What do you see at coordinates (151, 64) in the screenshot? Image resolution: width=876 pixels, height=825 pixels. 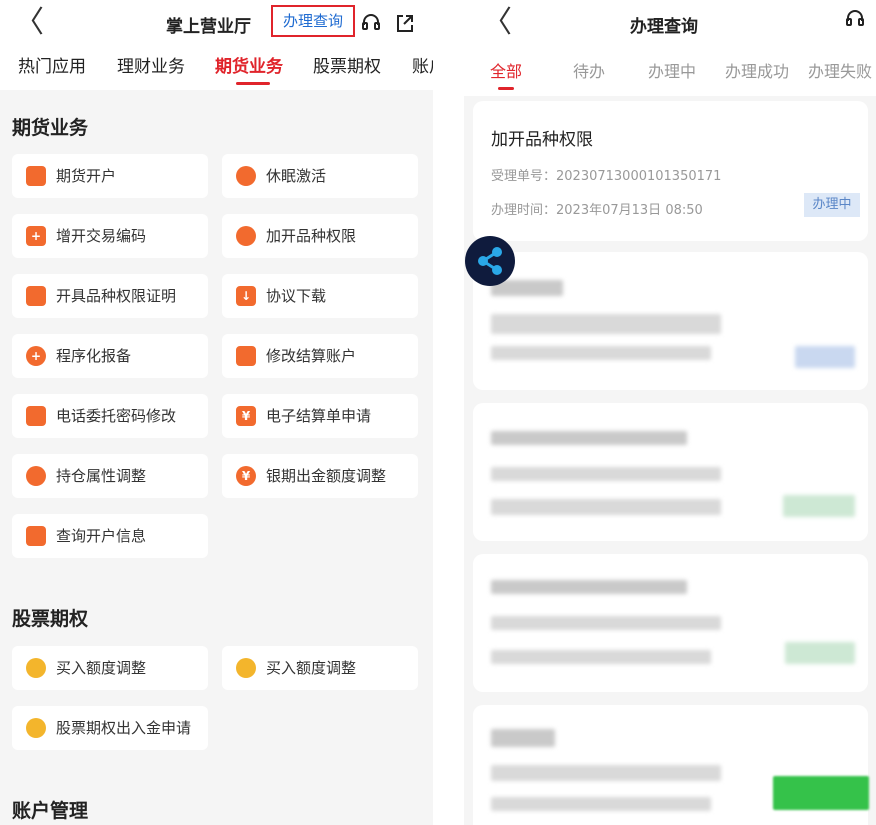 I see `tab-wealth: 理财业务` at bounding box center [151, 64].